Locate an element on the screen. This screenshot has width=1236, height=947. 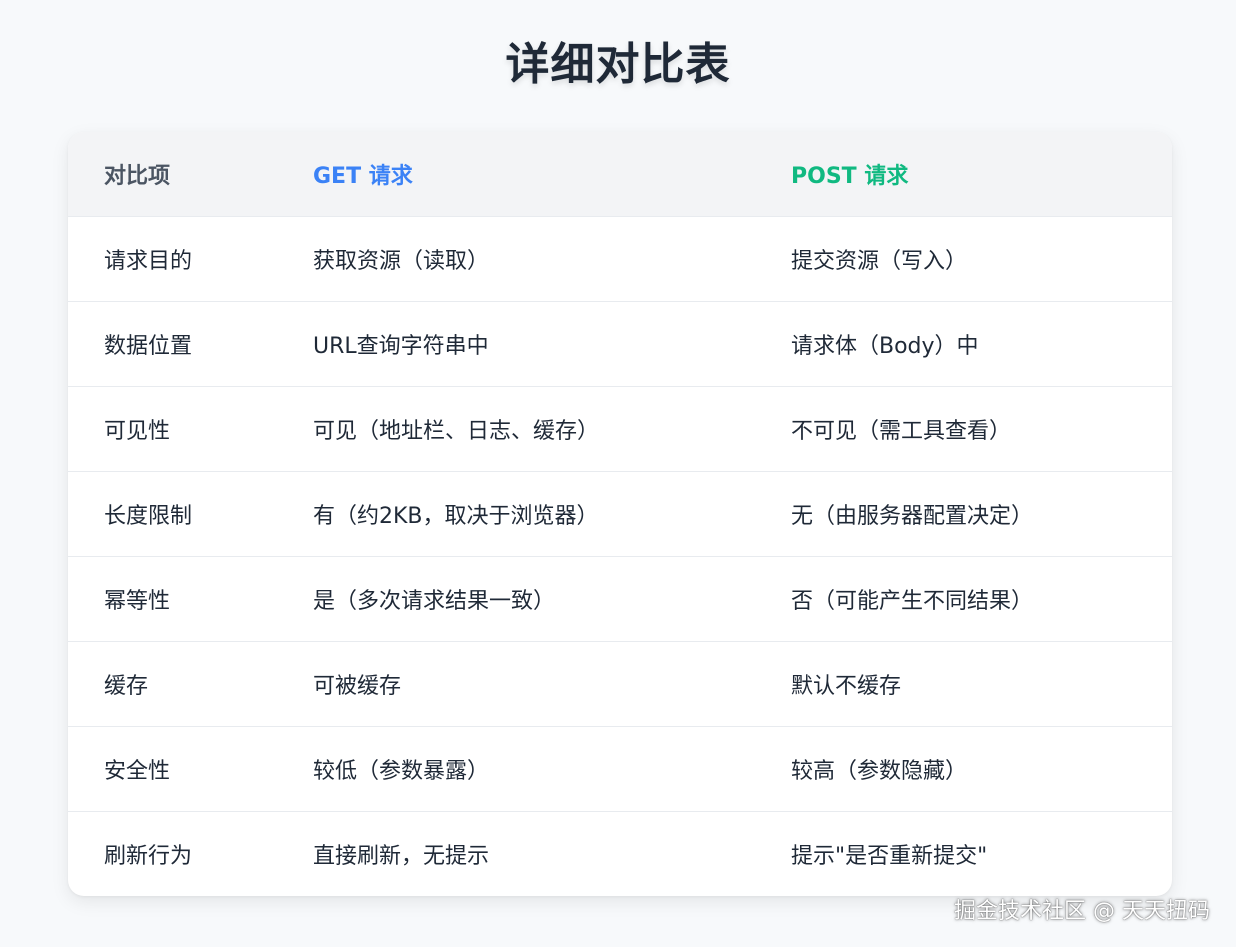
post-cell: 不可见（需工具查看） is located at coordinates (901, 431).